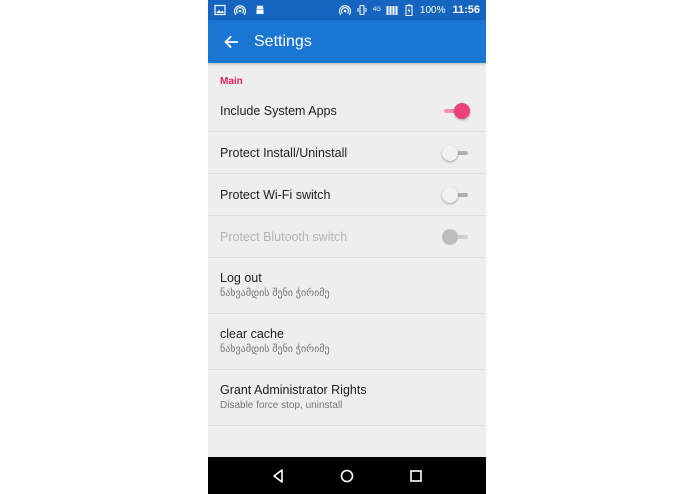 The width and height of the screenshot is (695, 494). I want to click on pref-clear-cache: clear cache ნახვამდის შენი ჭირიმე, so click(347, 342).